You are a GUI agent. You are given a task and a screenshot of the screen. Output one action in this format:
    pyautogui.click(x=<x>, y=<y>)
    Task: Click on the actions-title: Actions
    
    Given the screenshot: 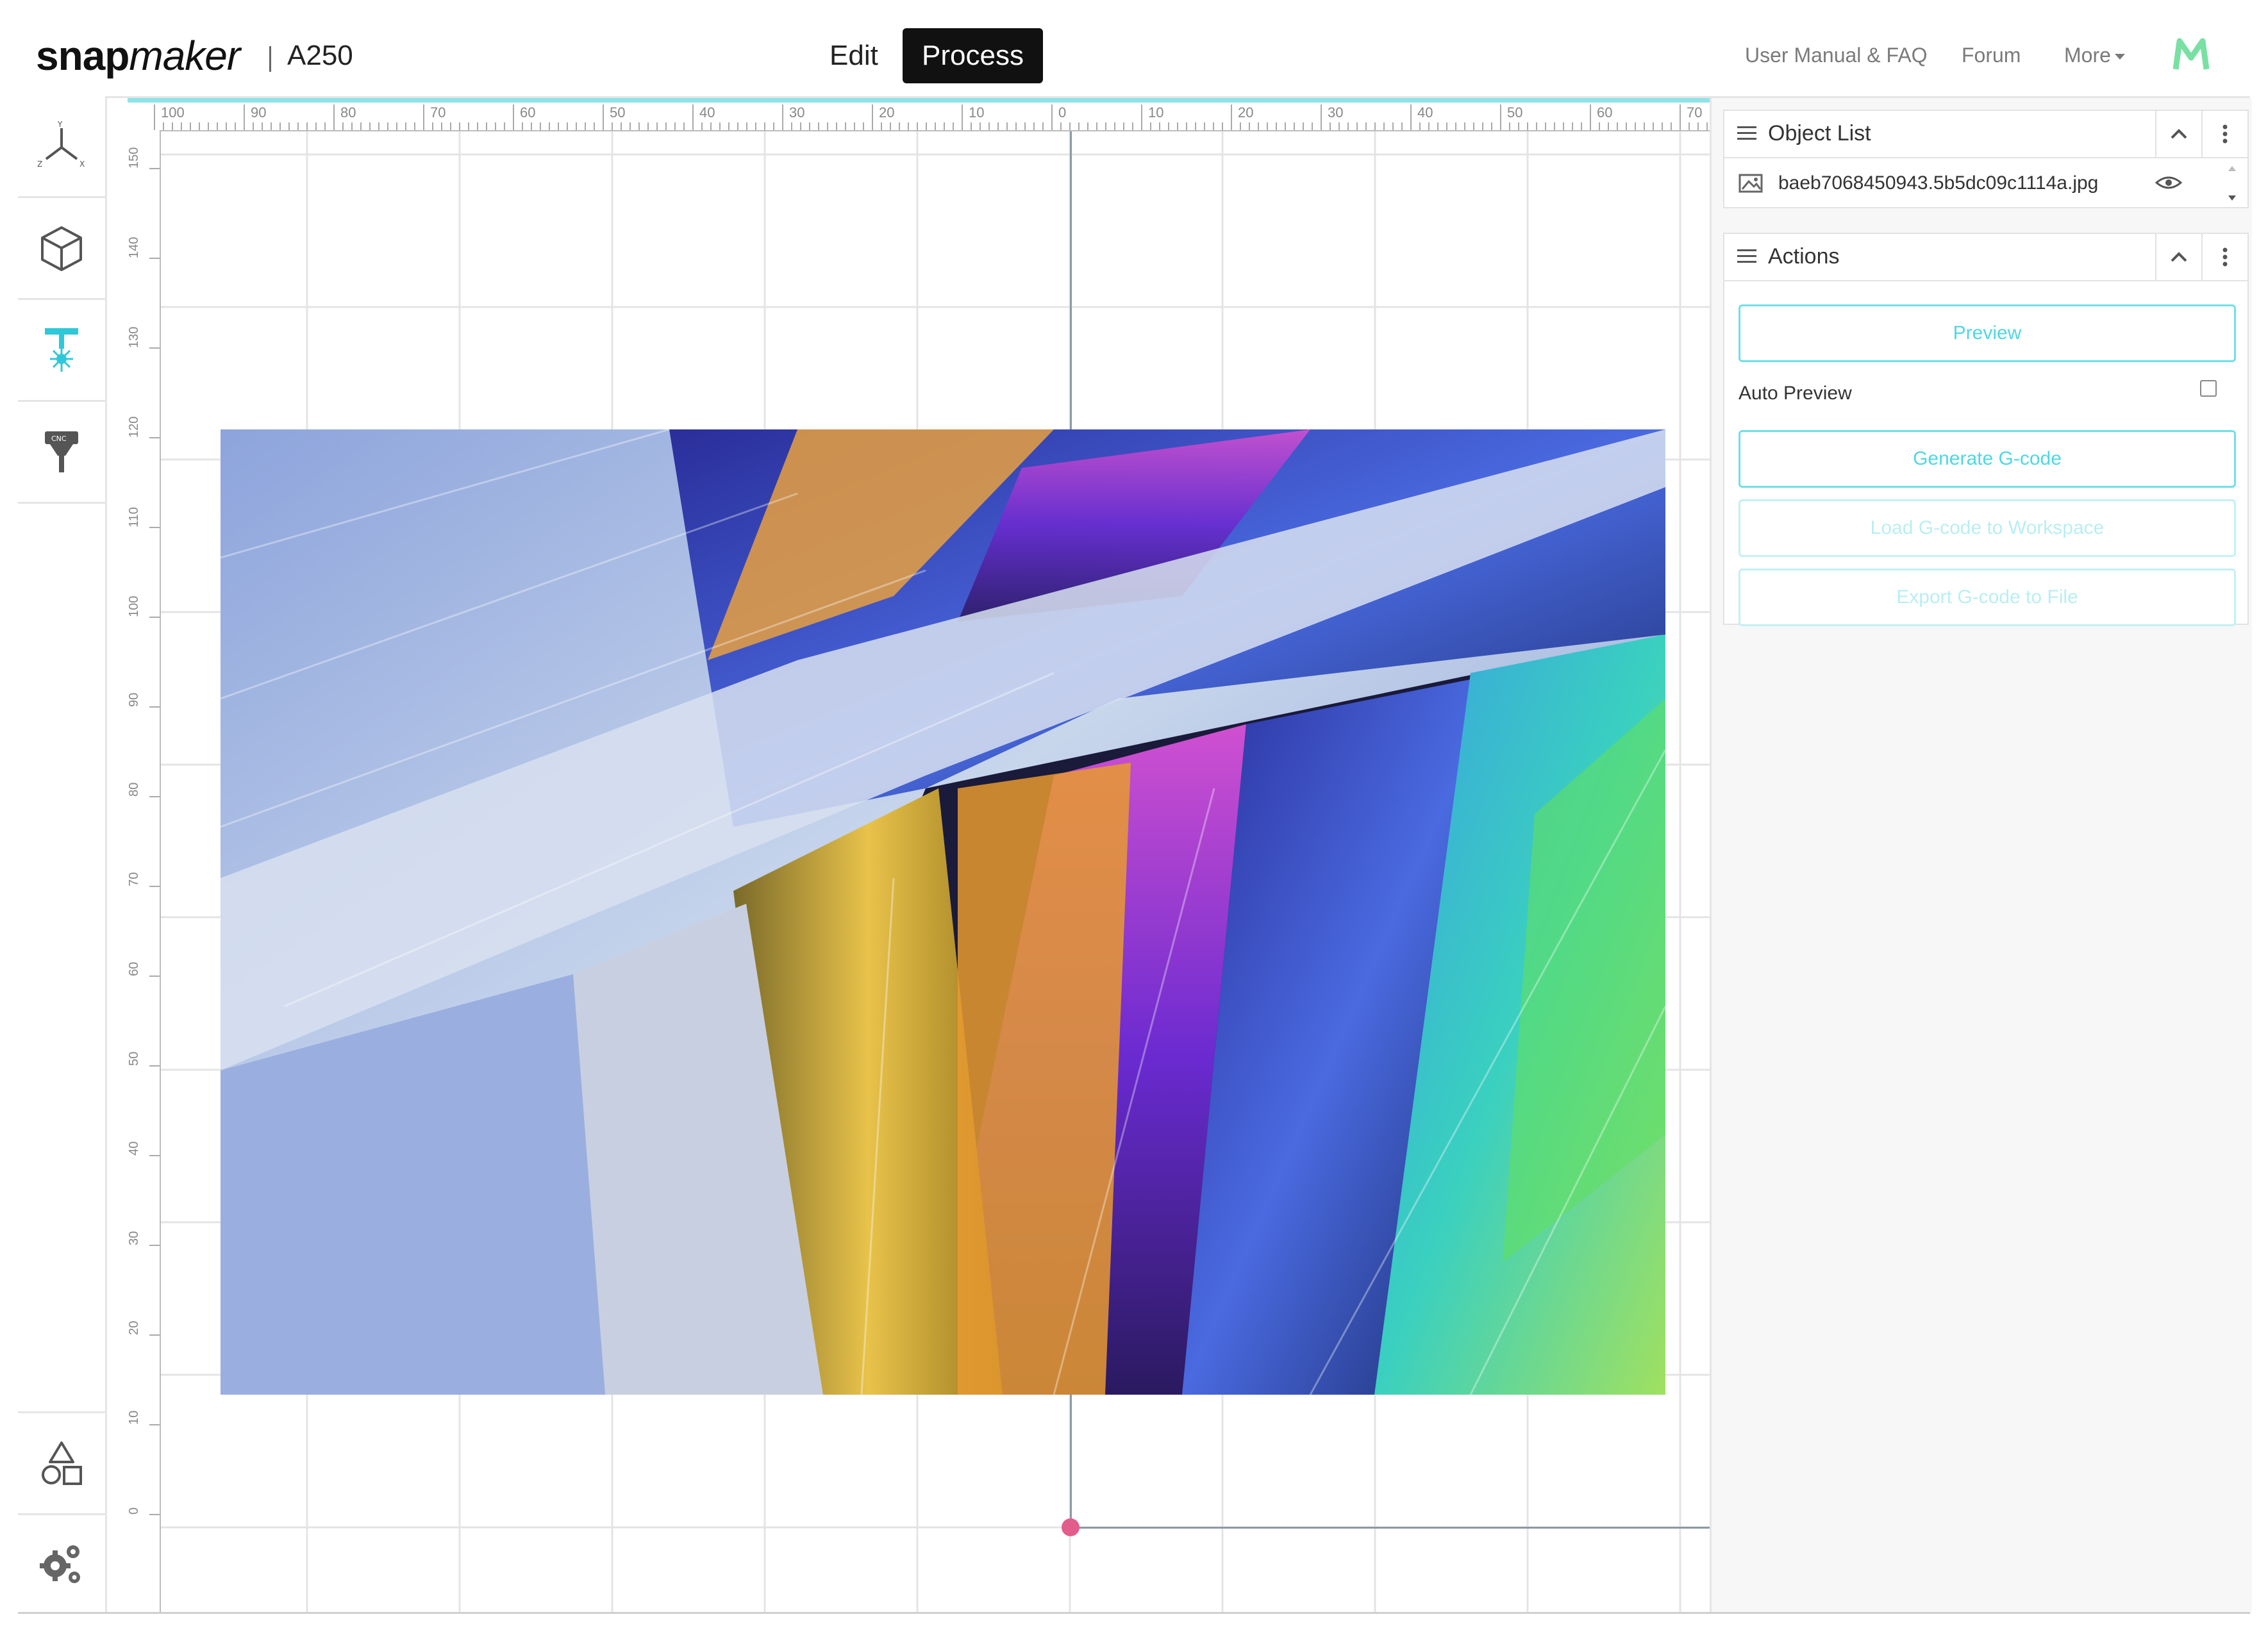 What is the action you would take?
    pyautogui.click(x=1804, y=256)
    